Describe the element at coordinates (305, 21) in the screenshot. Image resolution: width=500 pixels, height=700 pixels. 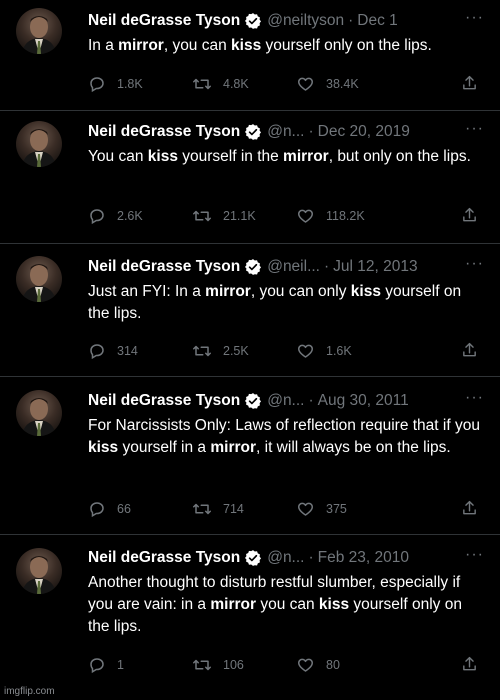
I see `author-handle: @neiltyson` at that location.